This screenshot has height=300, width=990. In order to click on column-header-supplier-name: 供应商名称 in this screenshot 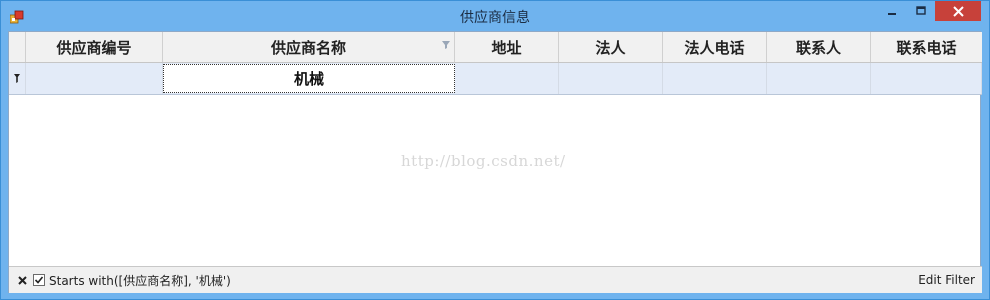, I will do `click(309, 47)`.